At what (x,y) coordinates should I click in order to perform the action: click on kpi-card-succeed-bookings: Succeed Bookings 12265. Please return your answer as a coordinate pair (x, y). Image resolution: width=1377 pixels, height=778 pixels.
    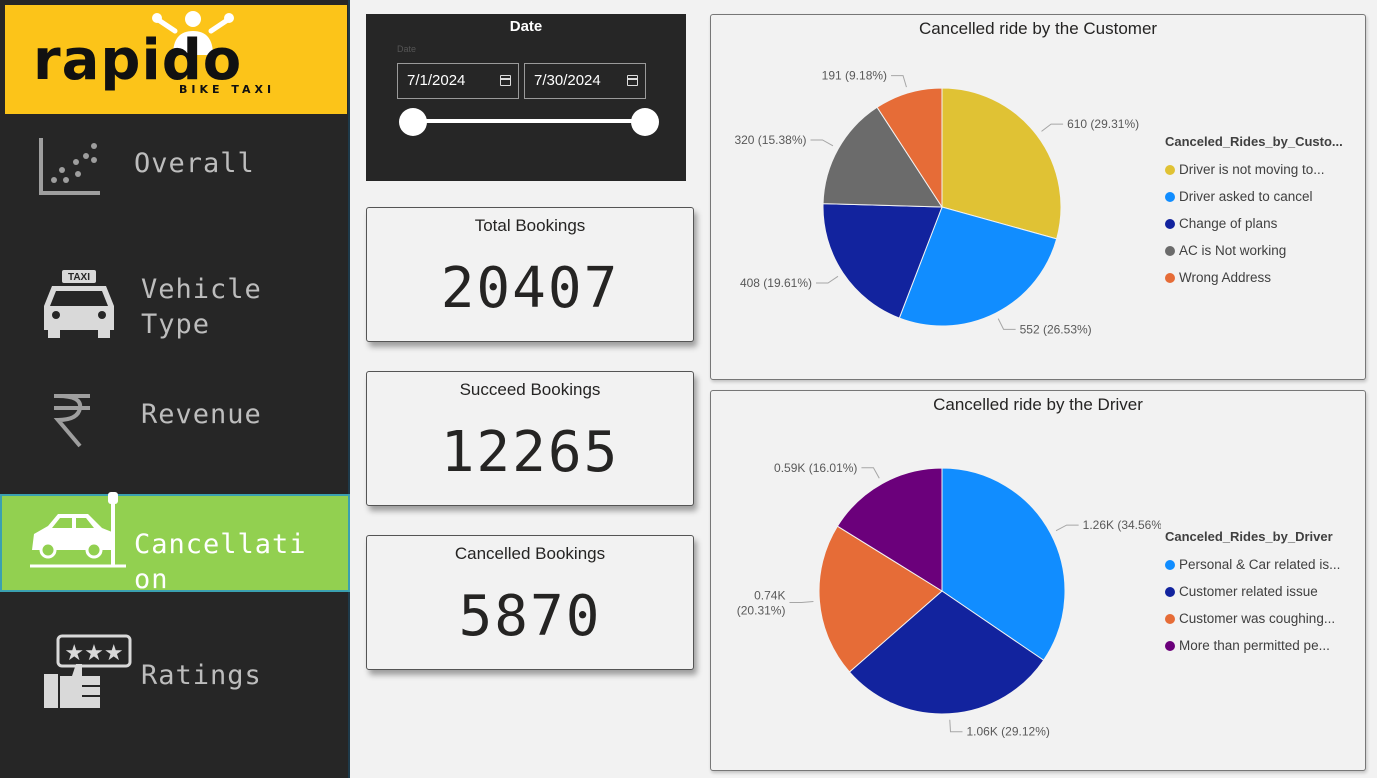
    Looking at the image, I should click on (530, 438).